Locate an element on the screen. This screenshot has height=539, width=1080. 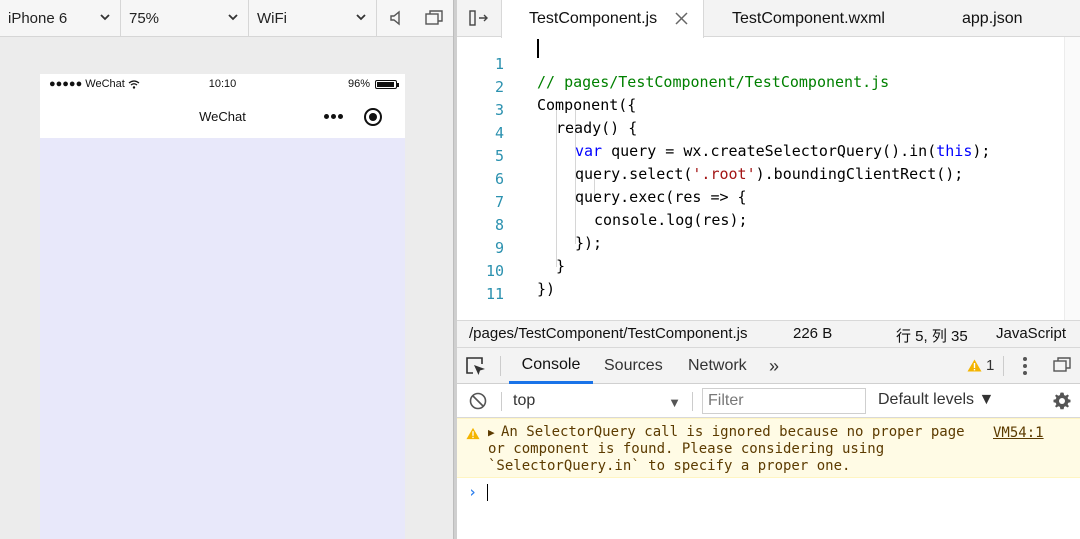
console-toolbar: top ▼ Default levels ▼ is located at coordinates (768, 401).